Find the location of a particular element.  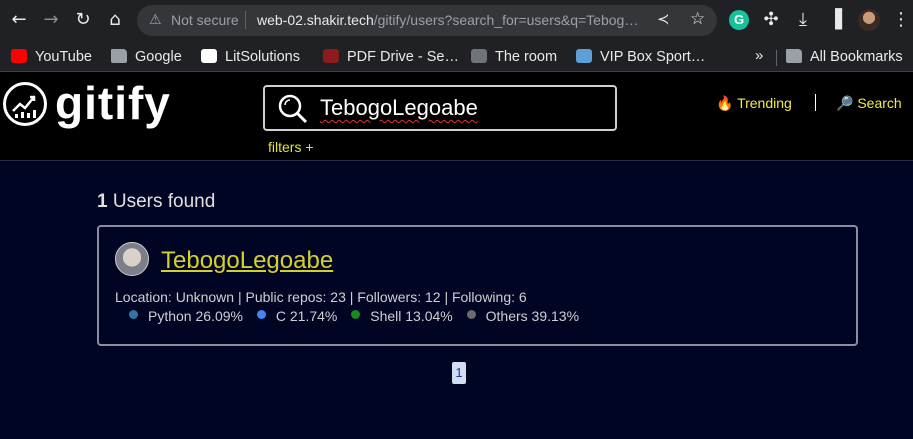

nav-divider is located at coordinates (815, 102).